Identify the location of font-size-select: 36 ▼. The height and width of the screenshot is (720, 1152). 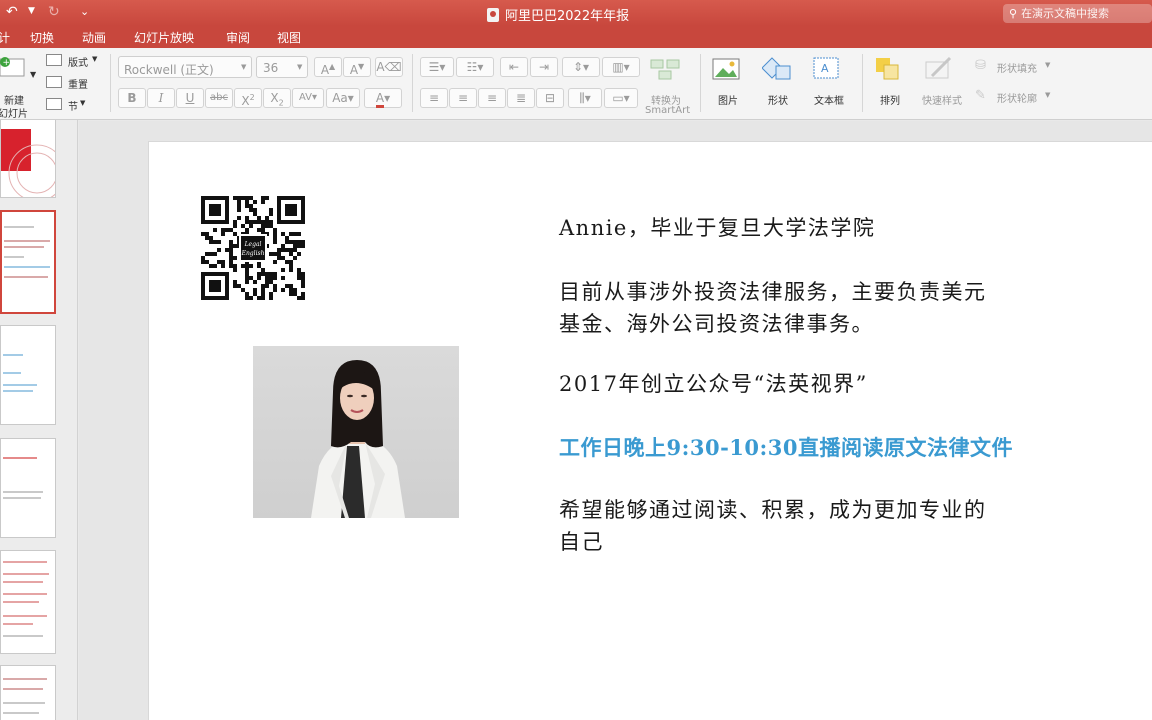
(282, 67).